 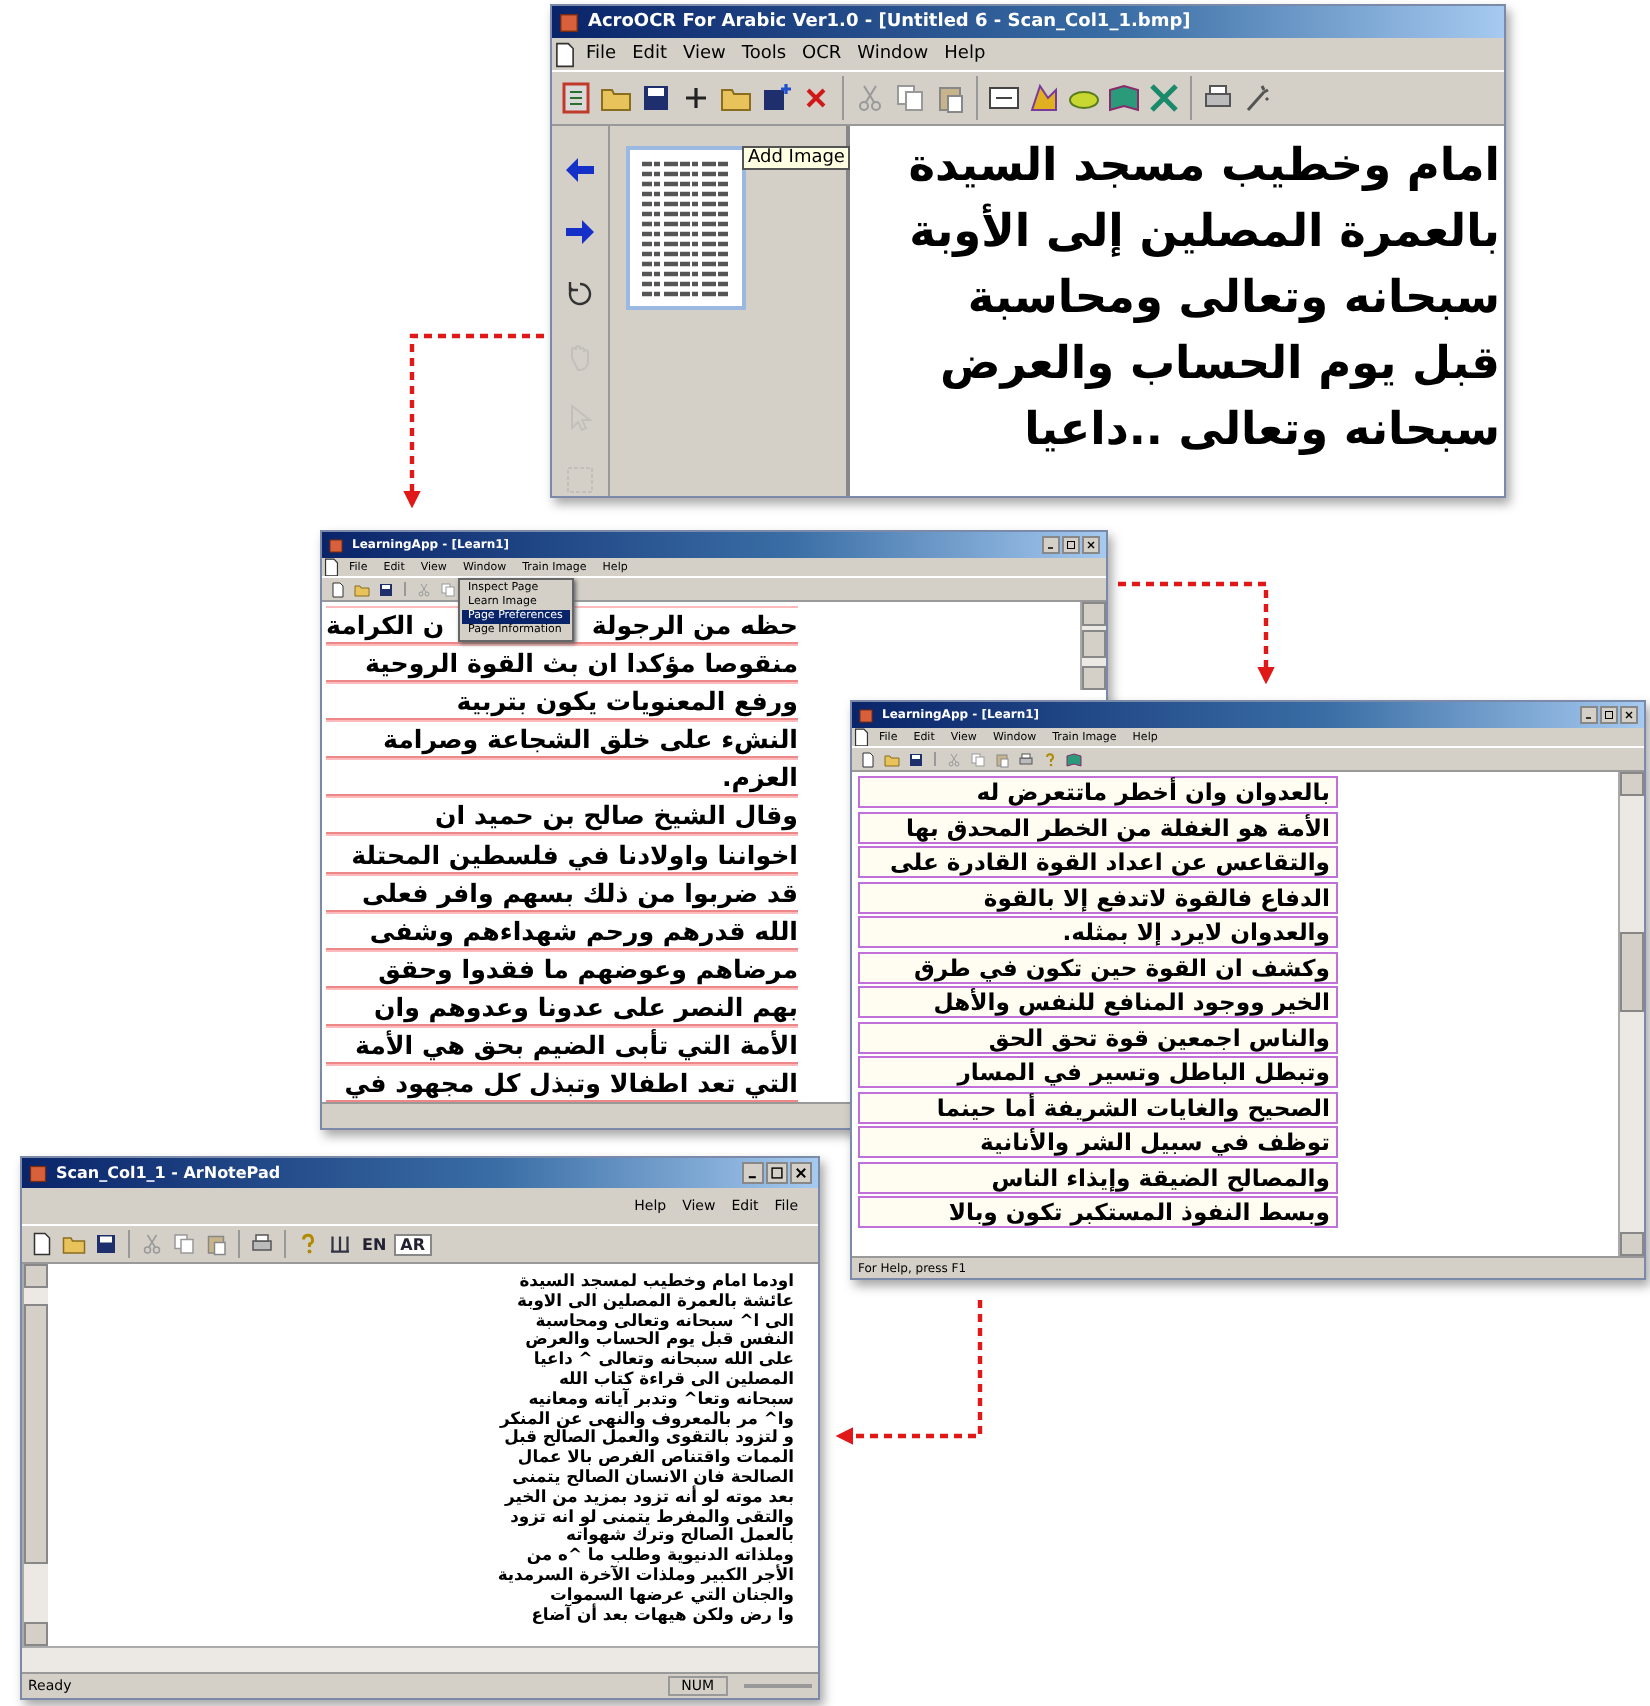 I want to click on text-line: والتقاعس عن اعداد القوة القادرة على, so click(x=1110, y=862).